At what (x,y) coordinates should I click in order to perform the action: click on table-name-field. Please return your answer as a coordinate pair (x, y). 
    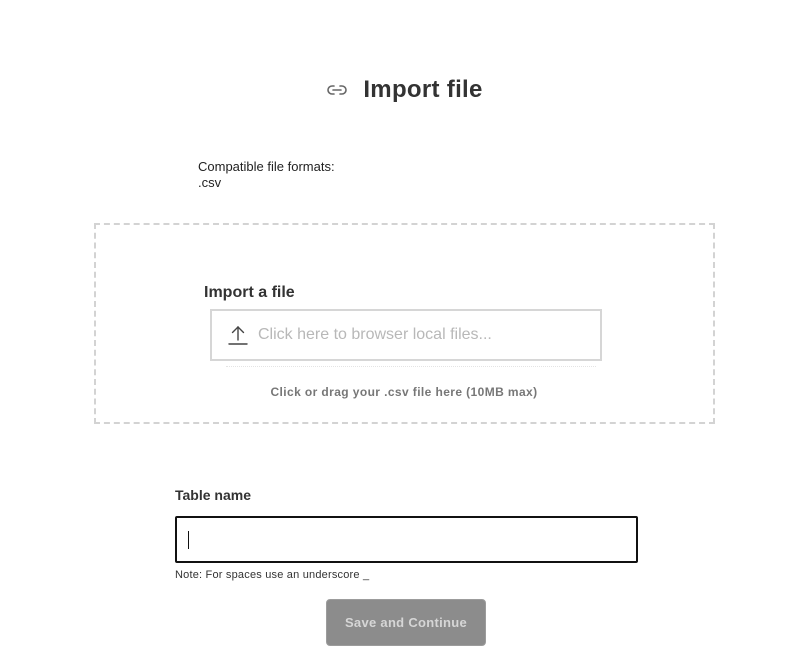
    Looking at the image, I should click on (406, 539).